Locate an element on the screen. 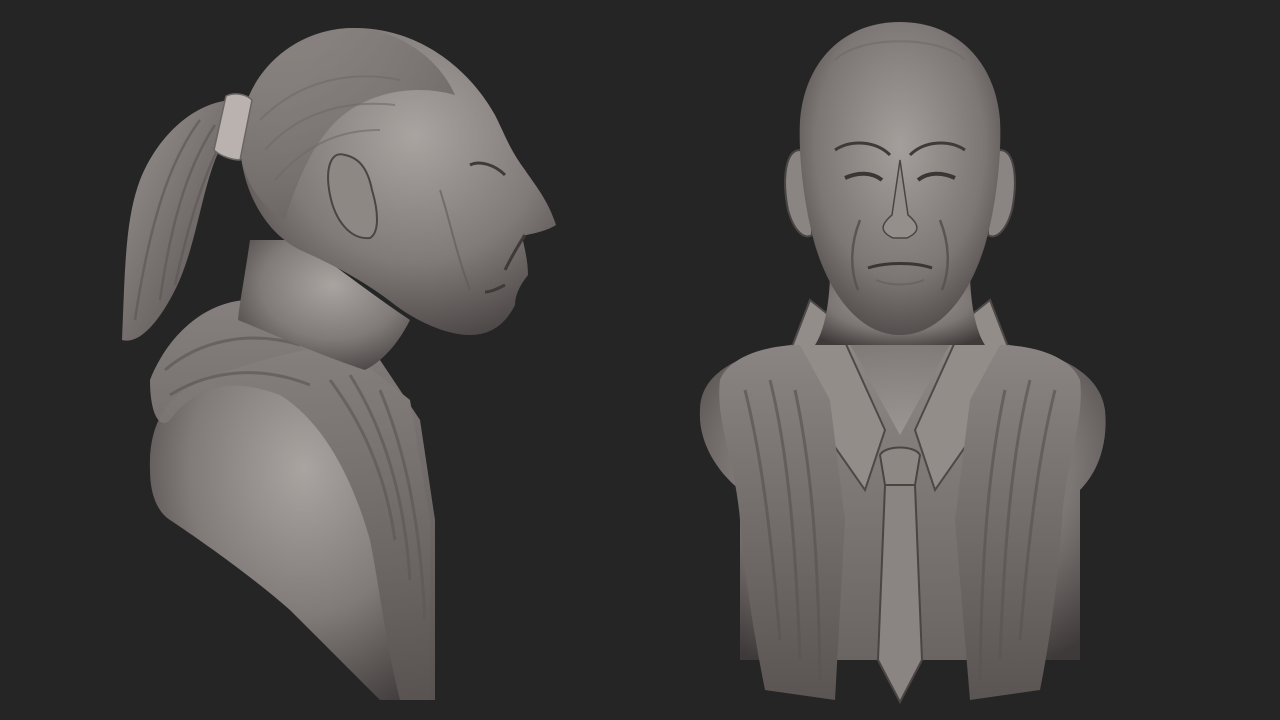 The image size is (1280, 720). front-tie is located at coordinates (900, 594).